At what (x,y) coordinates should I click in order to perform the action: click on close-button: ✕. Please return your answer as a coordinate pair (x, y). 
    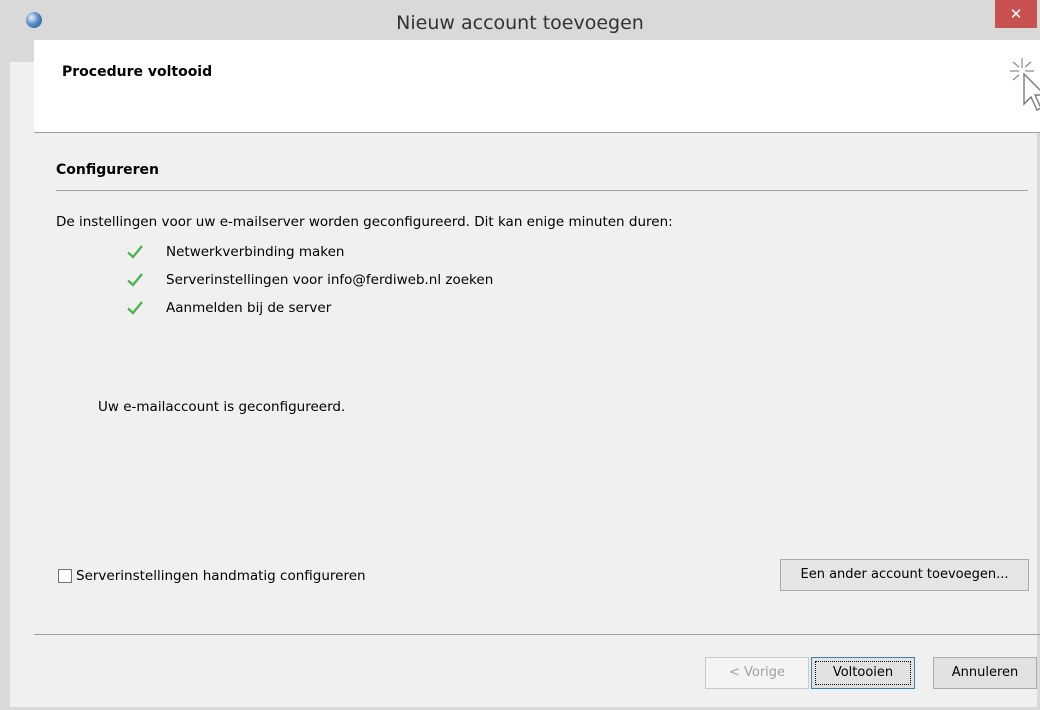
    Looking at the image, I should click on (1016, 14).